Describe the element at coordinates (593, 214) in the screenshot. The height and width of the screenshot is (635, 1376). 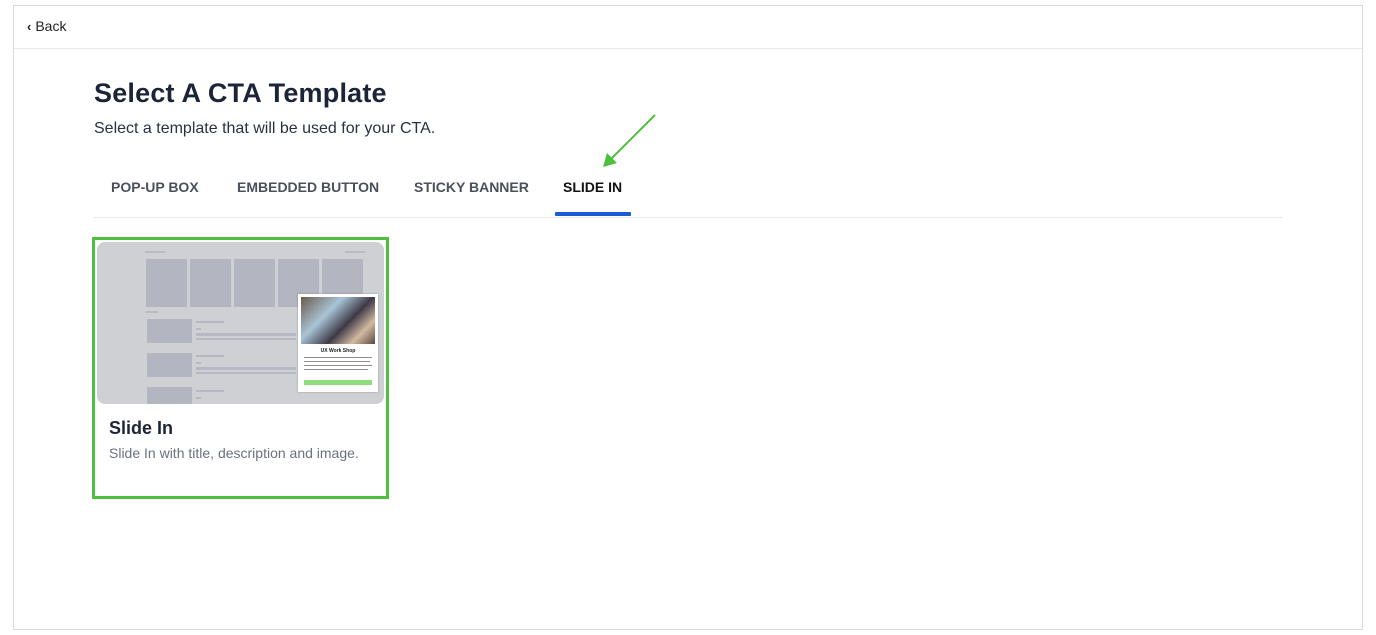
I see `active-tab-indicator` at that location.